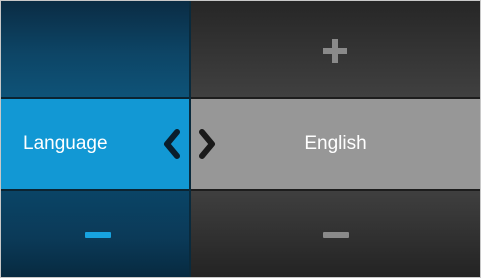  I want to click on chevron-left-icon, so click(172, 144).